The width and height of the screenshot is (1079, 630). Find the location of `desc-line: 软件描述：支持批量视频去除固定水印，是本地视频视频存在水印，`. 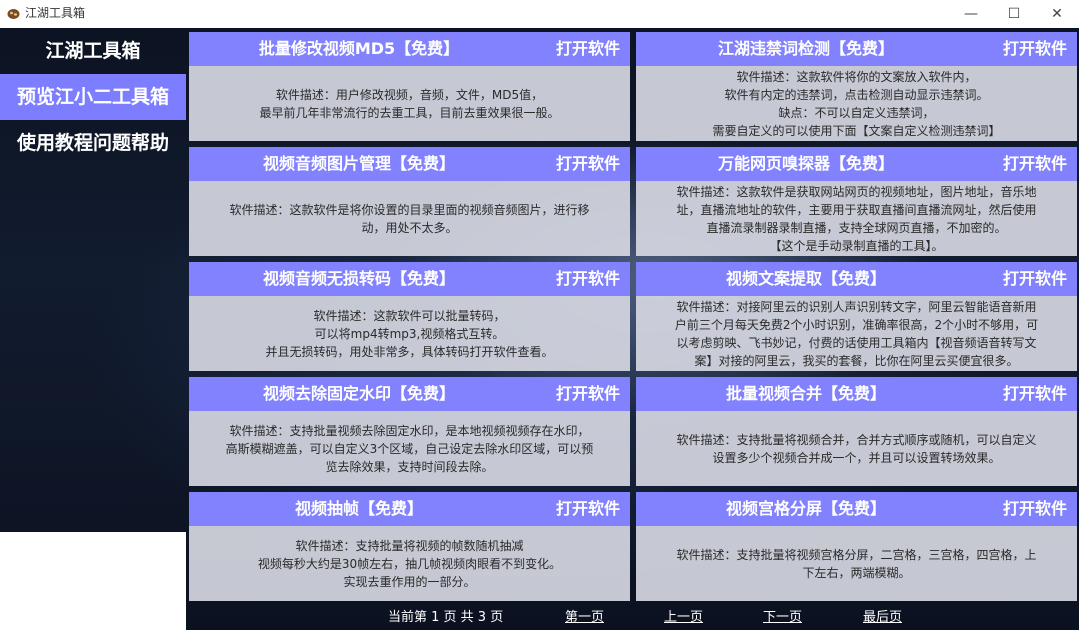

desc-line: 软件描述：支持批量视频去除固定水印，是本地视频视频存在水印， is located at coordinates (409, 430).